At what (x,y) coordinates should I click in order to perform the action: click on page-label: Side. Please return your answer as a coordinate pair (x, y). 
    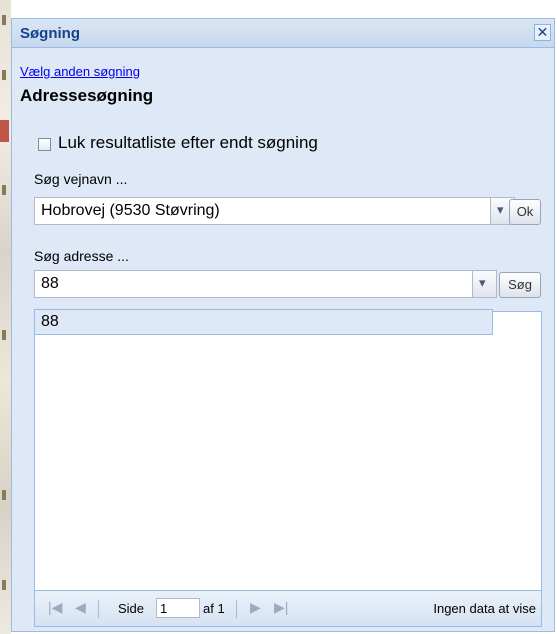
    Looking at the image, I should click on (131, 608).